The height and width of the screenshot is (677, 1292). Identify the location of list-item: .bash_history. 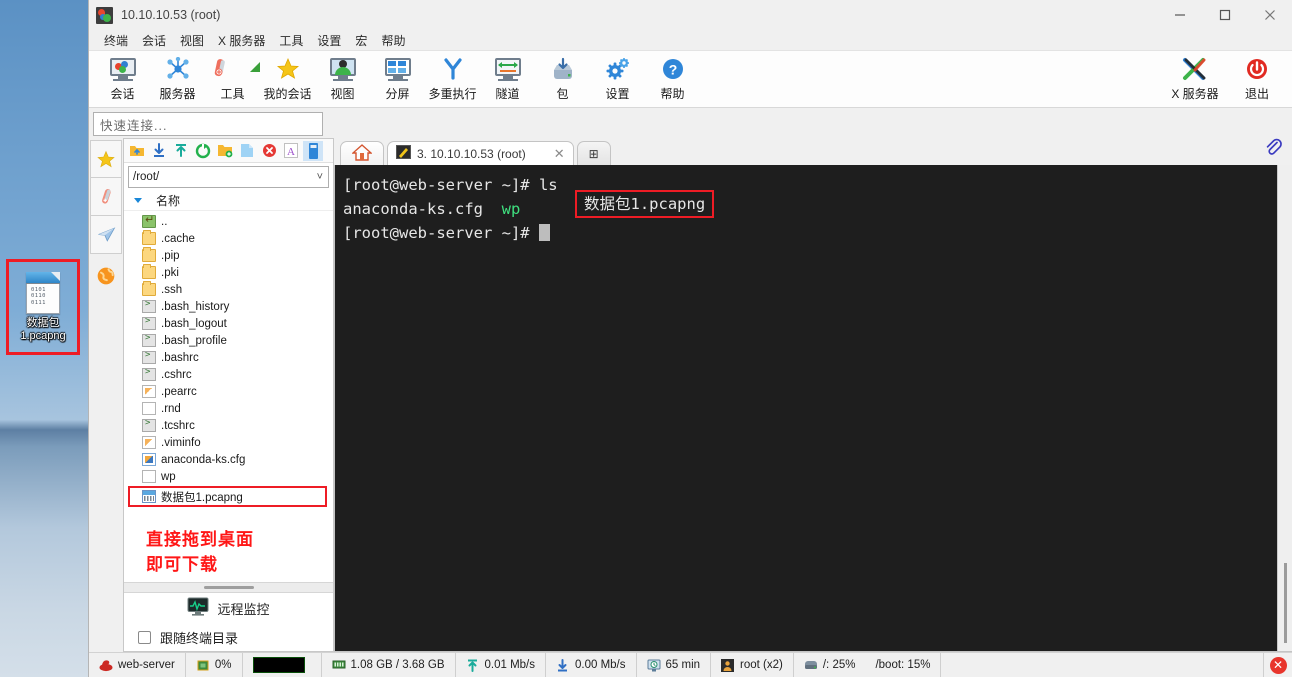
(228, 306).